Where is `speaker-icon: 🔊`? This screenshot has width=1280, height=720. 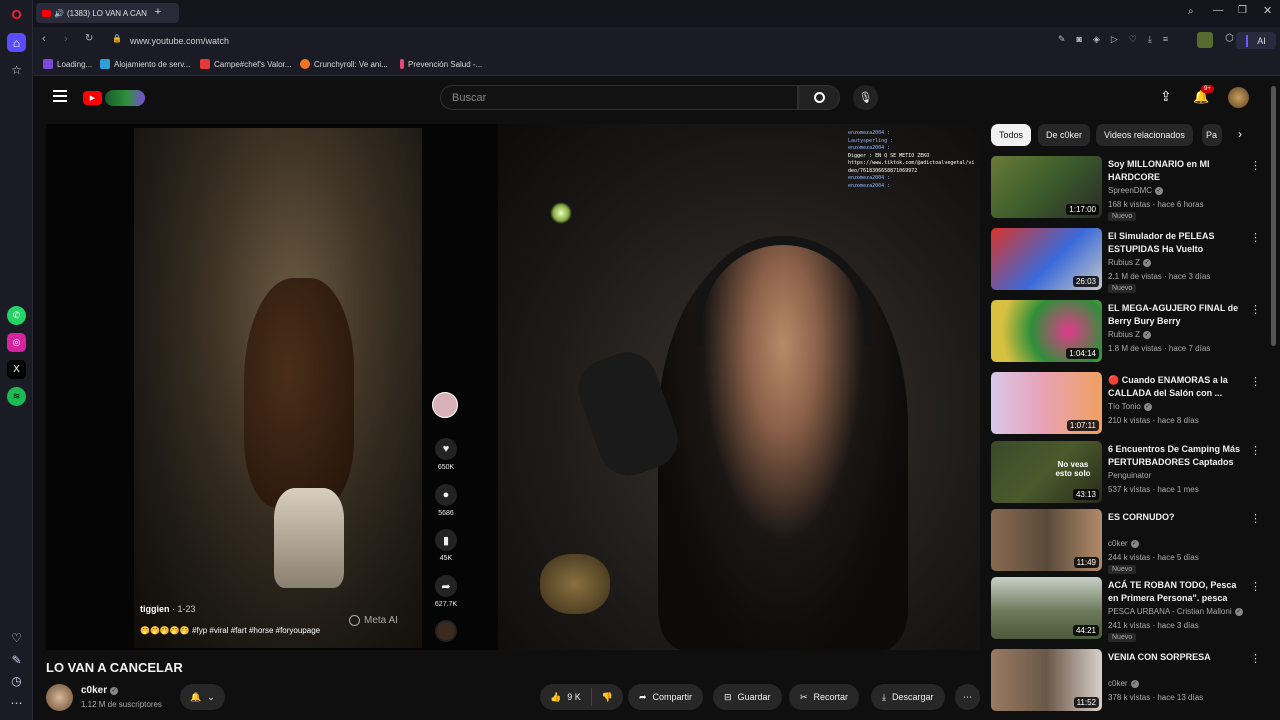
speaker-icon: 🔊 is located at coordinates (59, 13).